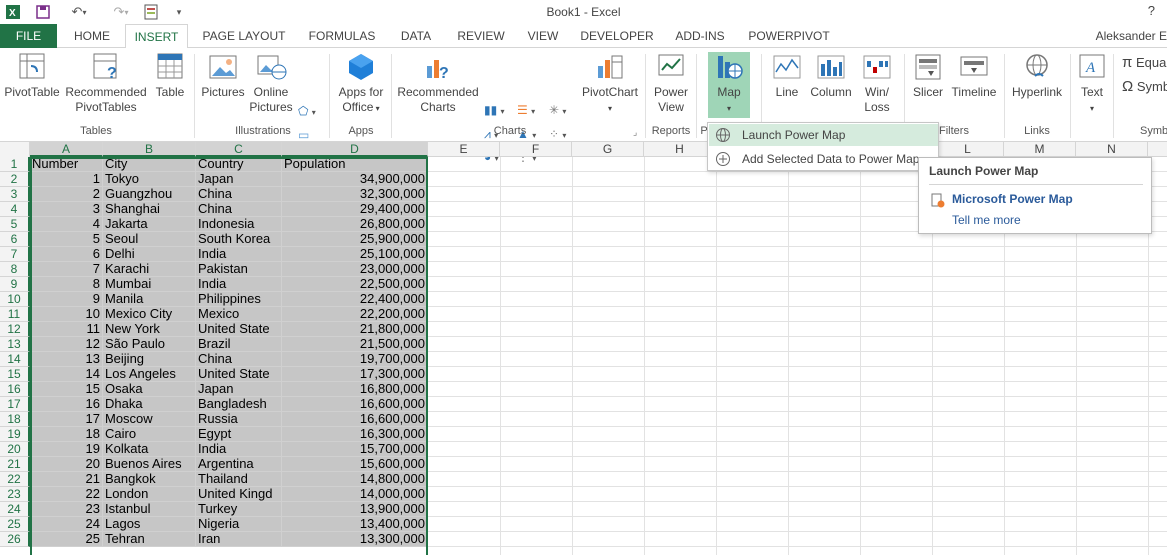 The image size is (1167, 555). I want to click on column-header-h: H, so click(680, 149).